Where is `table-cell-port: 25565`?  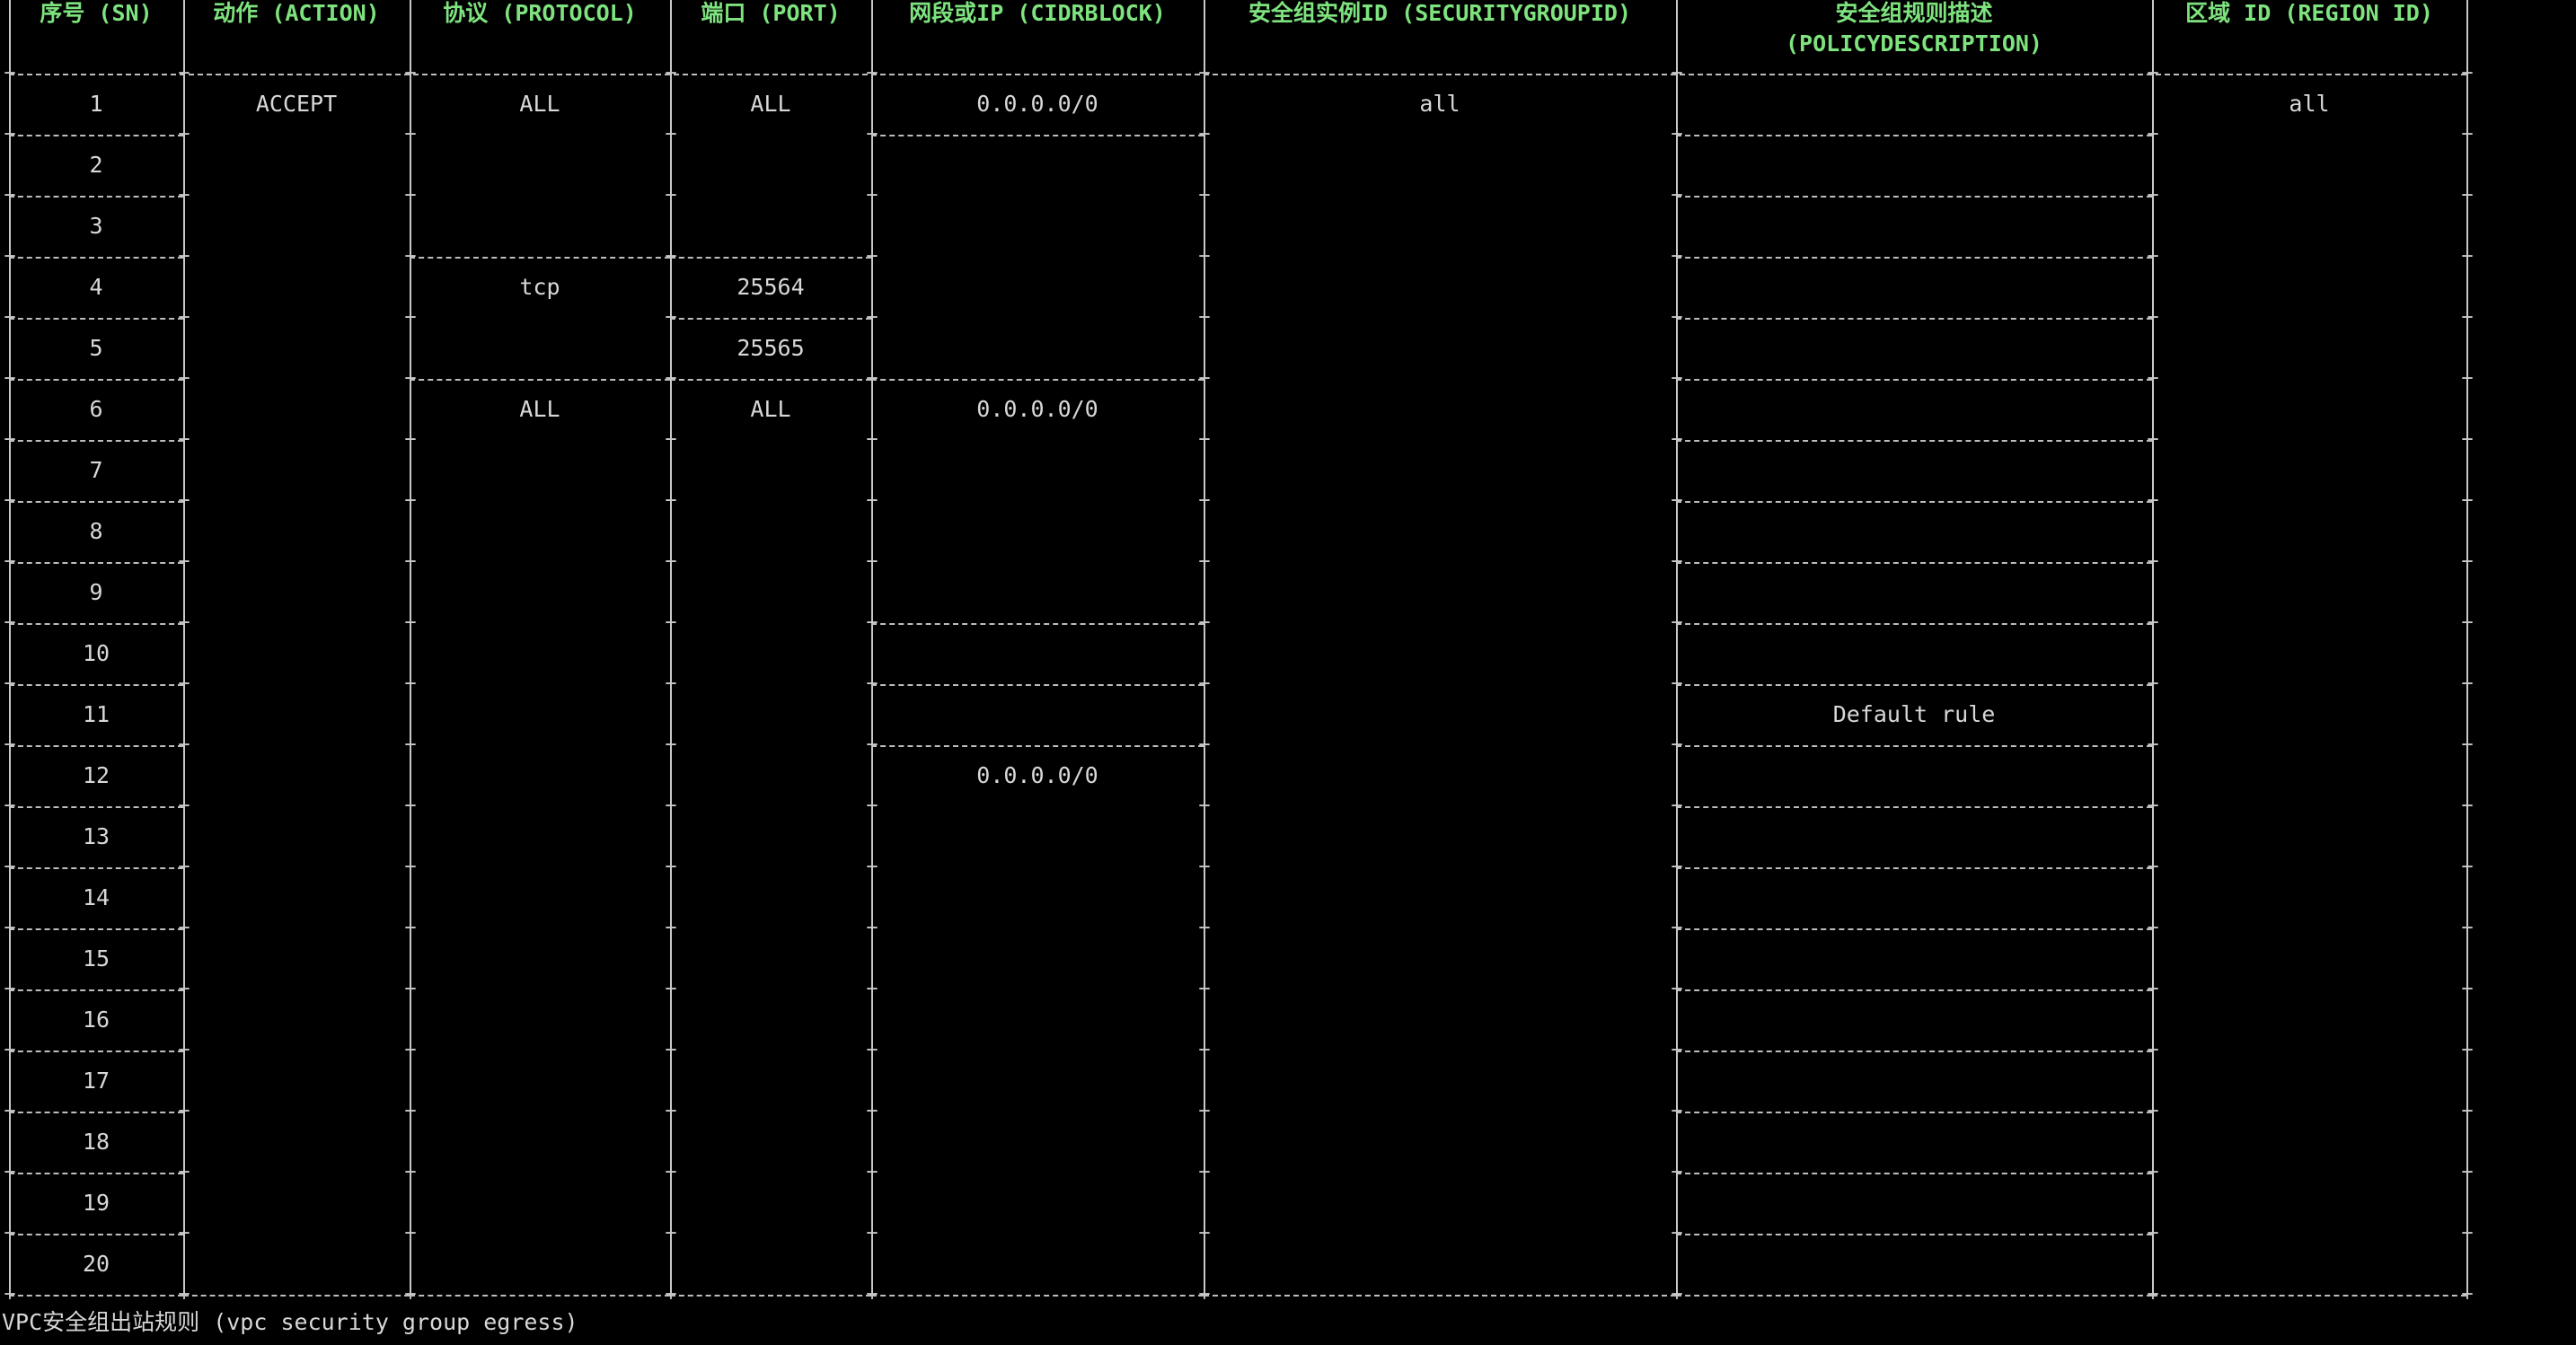
table-cell-port: 25565 is located at coordinates (771, 348).